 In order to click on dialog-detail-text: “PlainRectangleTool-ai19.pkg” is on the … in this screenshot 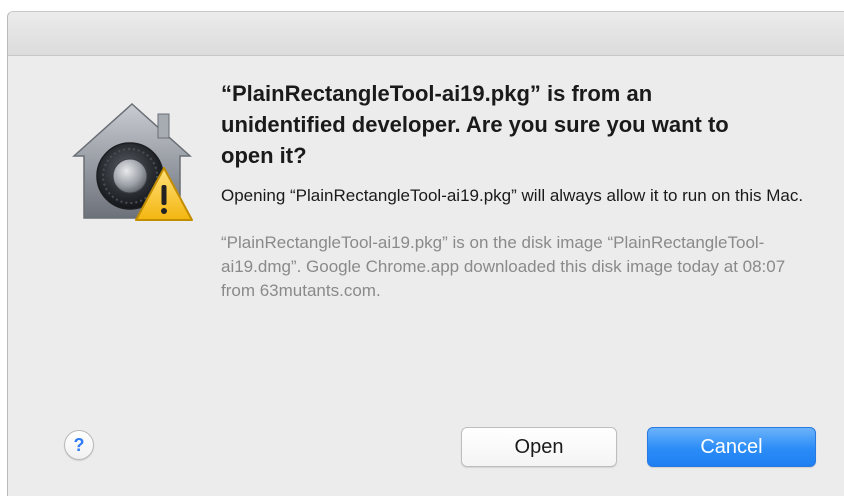, I will do `click(503, 266)`.